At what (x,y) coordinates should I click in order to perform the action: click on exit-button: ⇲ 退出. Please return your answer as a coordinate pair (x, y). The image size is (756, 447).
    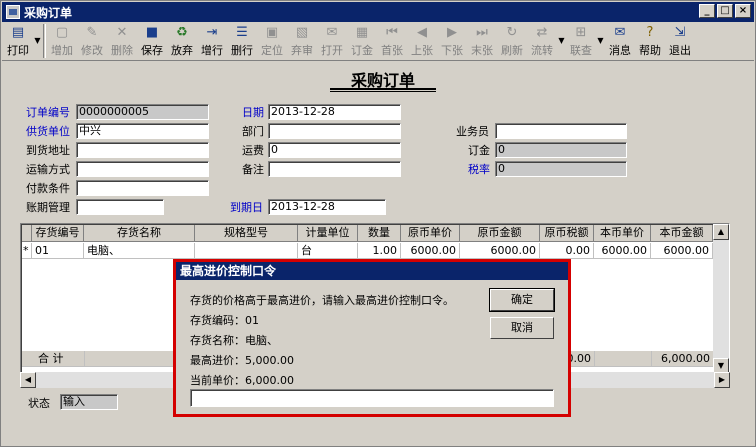
    Looking at the image, I should click on (680, 41).